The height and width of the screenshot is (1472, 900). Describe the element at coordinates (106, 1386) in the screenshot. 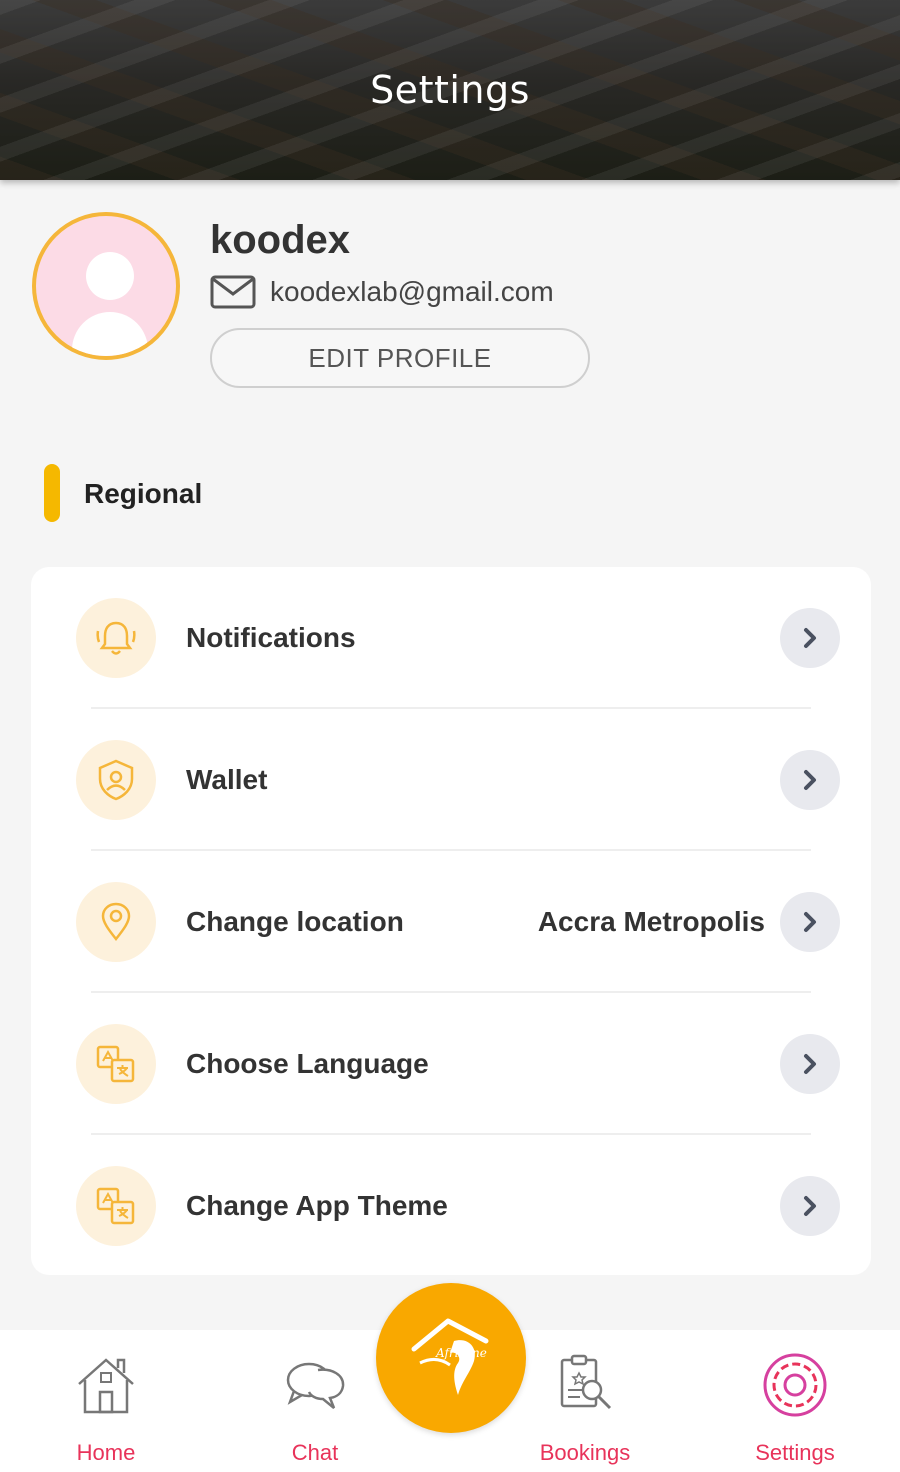

I see `home-icon` at that location.